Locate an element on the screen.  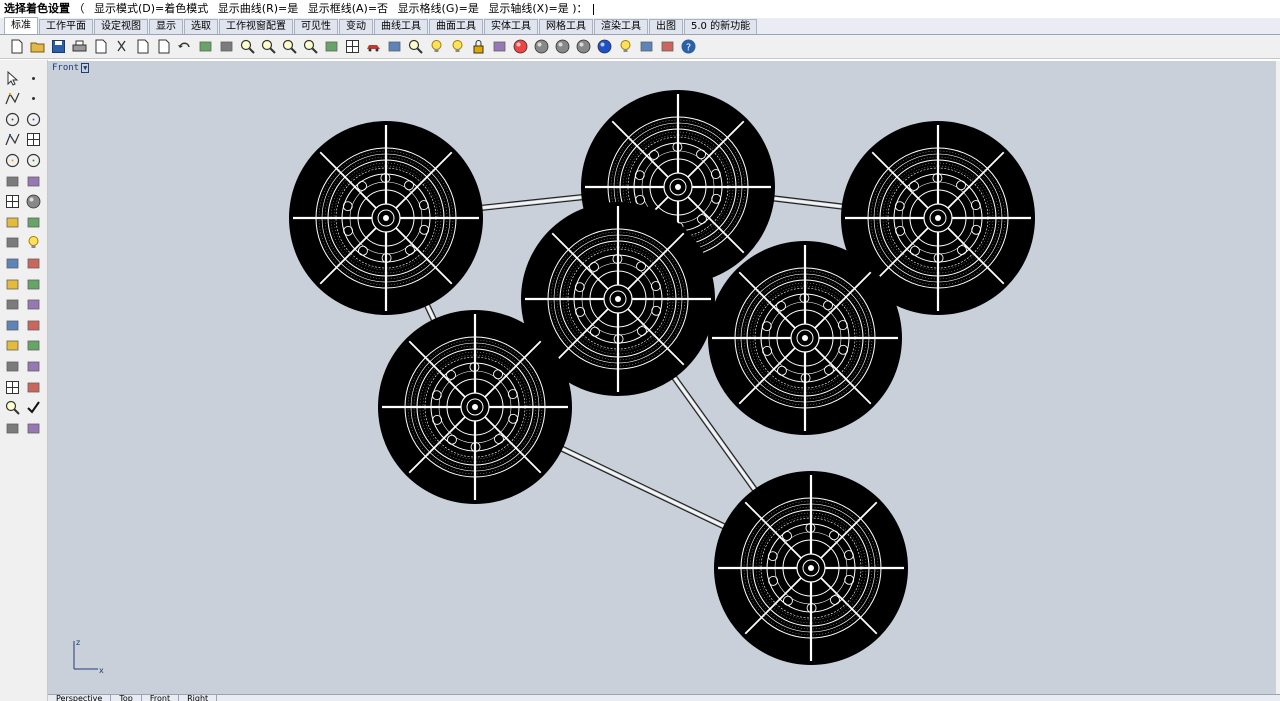
surface-corner-icon is located at coordinates (12, 181).